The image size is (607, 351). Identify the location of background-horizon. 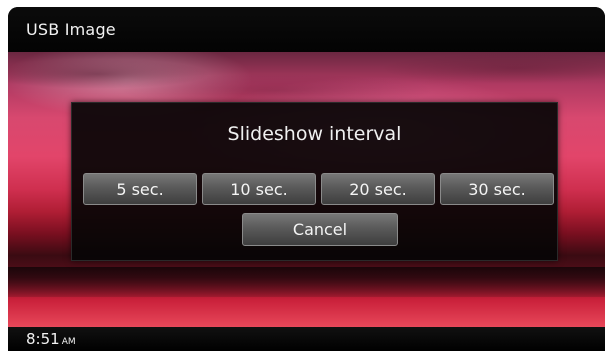
(306, 282).